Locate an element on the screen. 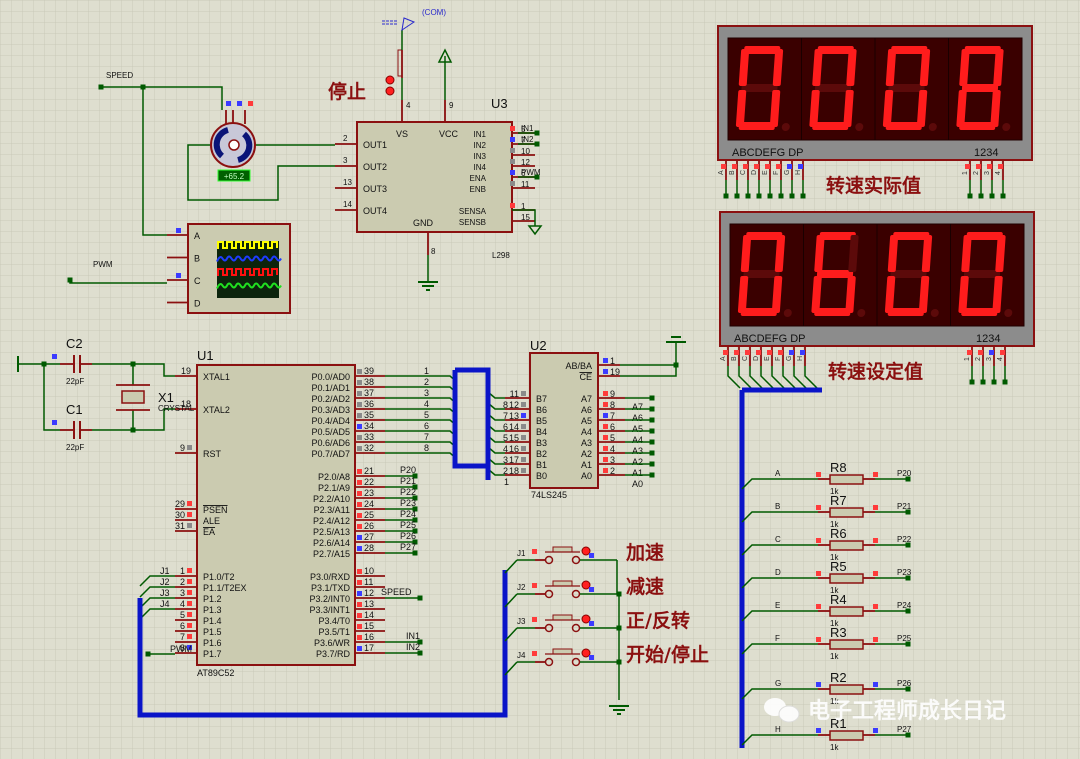 The image size is (1080, 759). net-label: 4 is located at coordinates (426, 404).